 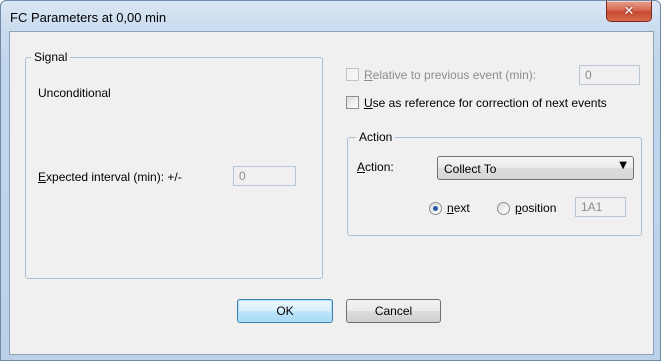 I want to click on expected-interval-label: Expected interval (min): +/-, so click(x=110, y=177).